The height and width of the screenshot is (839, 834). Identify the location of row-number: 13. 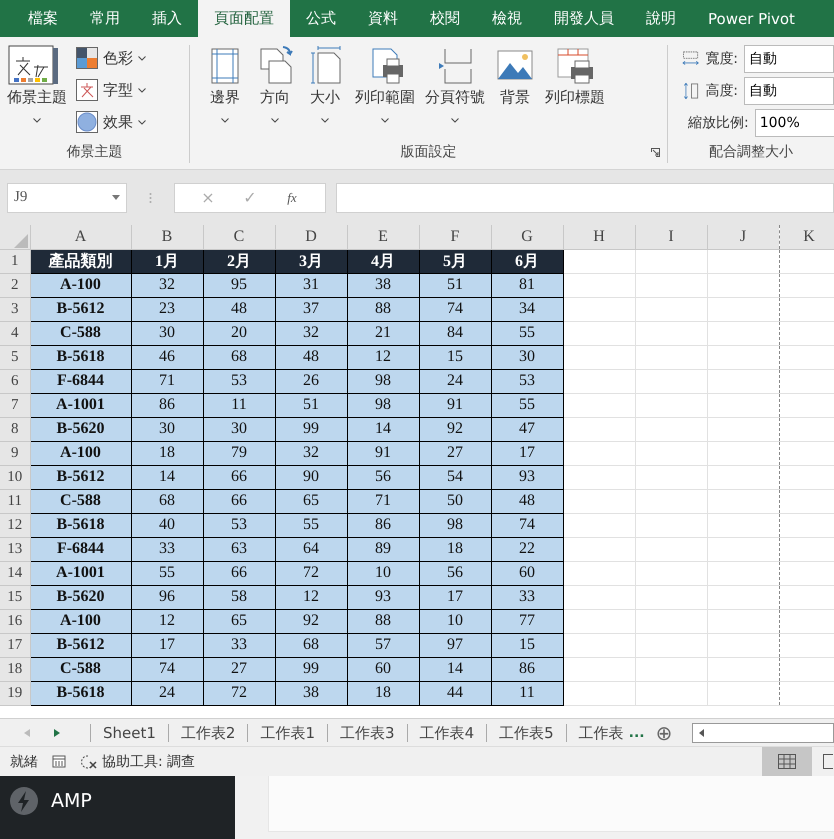
(15, 549).